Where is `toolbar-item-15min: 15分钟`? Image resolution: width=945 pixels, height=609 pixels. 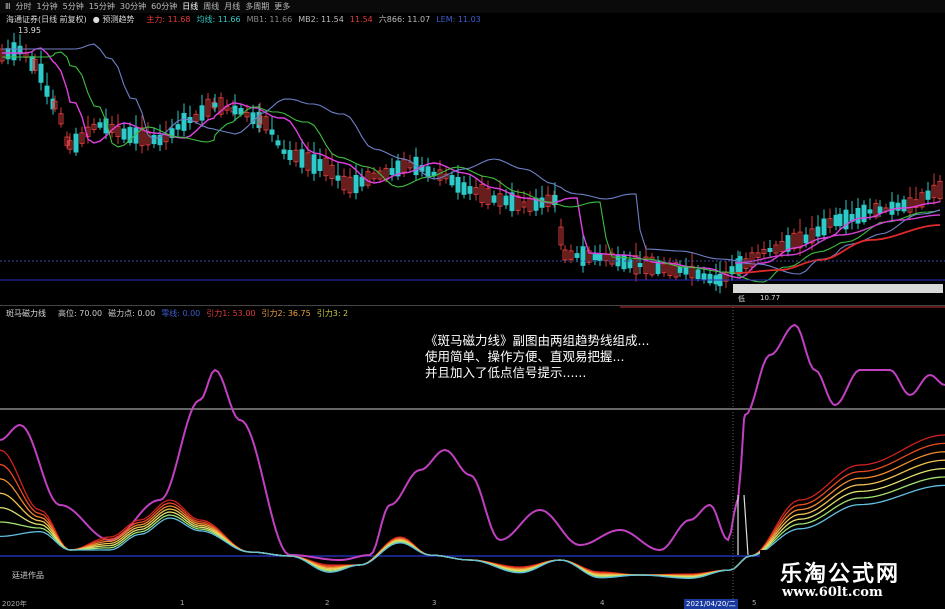
toolbar-item-15min: 15分钟 is located at coordinates (102, 6).